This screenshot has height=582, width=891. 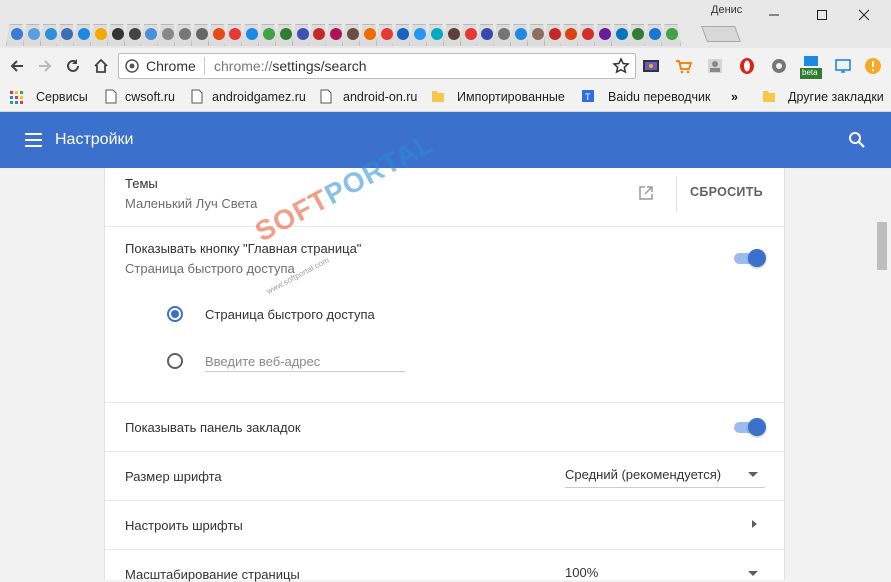 What do you see at coordinates (836, 97) in the screenshot?
I see `other-bookmarks: Другие закладки` at bounding box center [836, 97].